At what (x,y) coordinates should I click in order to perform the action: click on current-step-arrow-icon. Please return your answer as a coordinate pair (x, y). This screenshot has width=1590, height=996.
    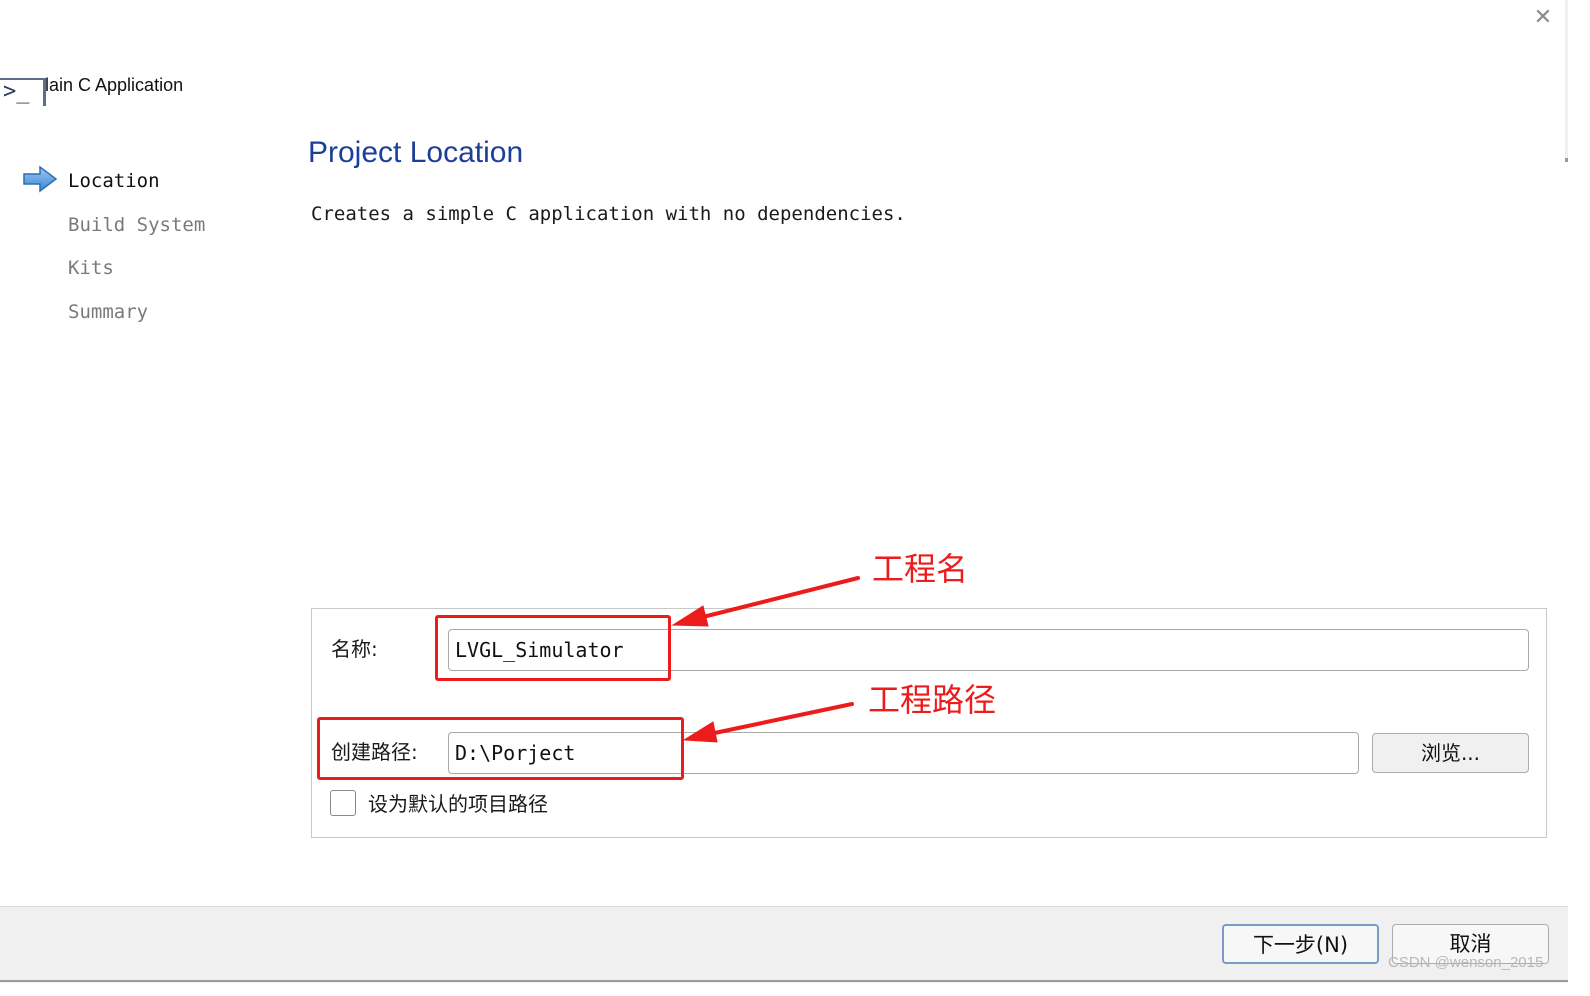
    Looking at the image, I should click on (40, 179).